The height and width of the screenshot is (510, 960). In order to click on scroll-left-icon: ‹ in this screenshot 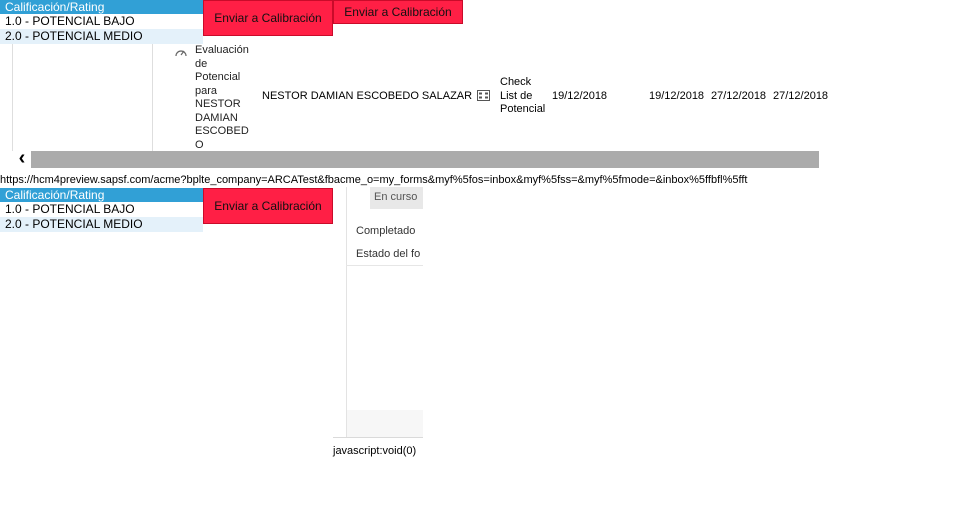, I will do `click(22, 158)`.